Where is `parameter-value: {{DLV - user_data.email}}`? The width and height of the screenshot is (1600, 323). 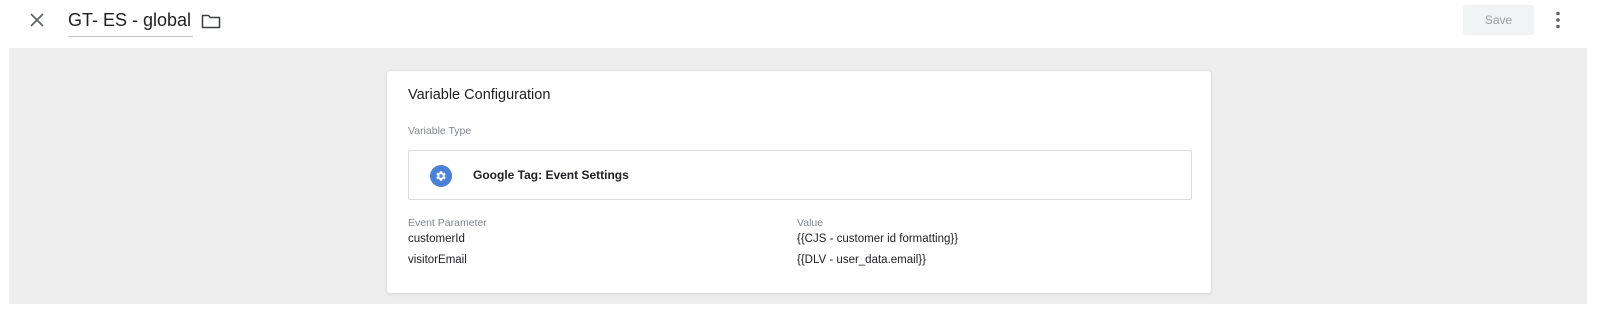
parameter-value: {{DLV - user_data.email}} is located at coordinates (861, 260).